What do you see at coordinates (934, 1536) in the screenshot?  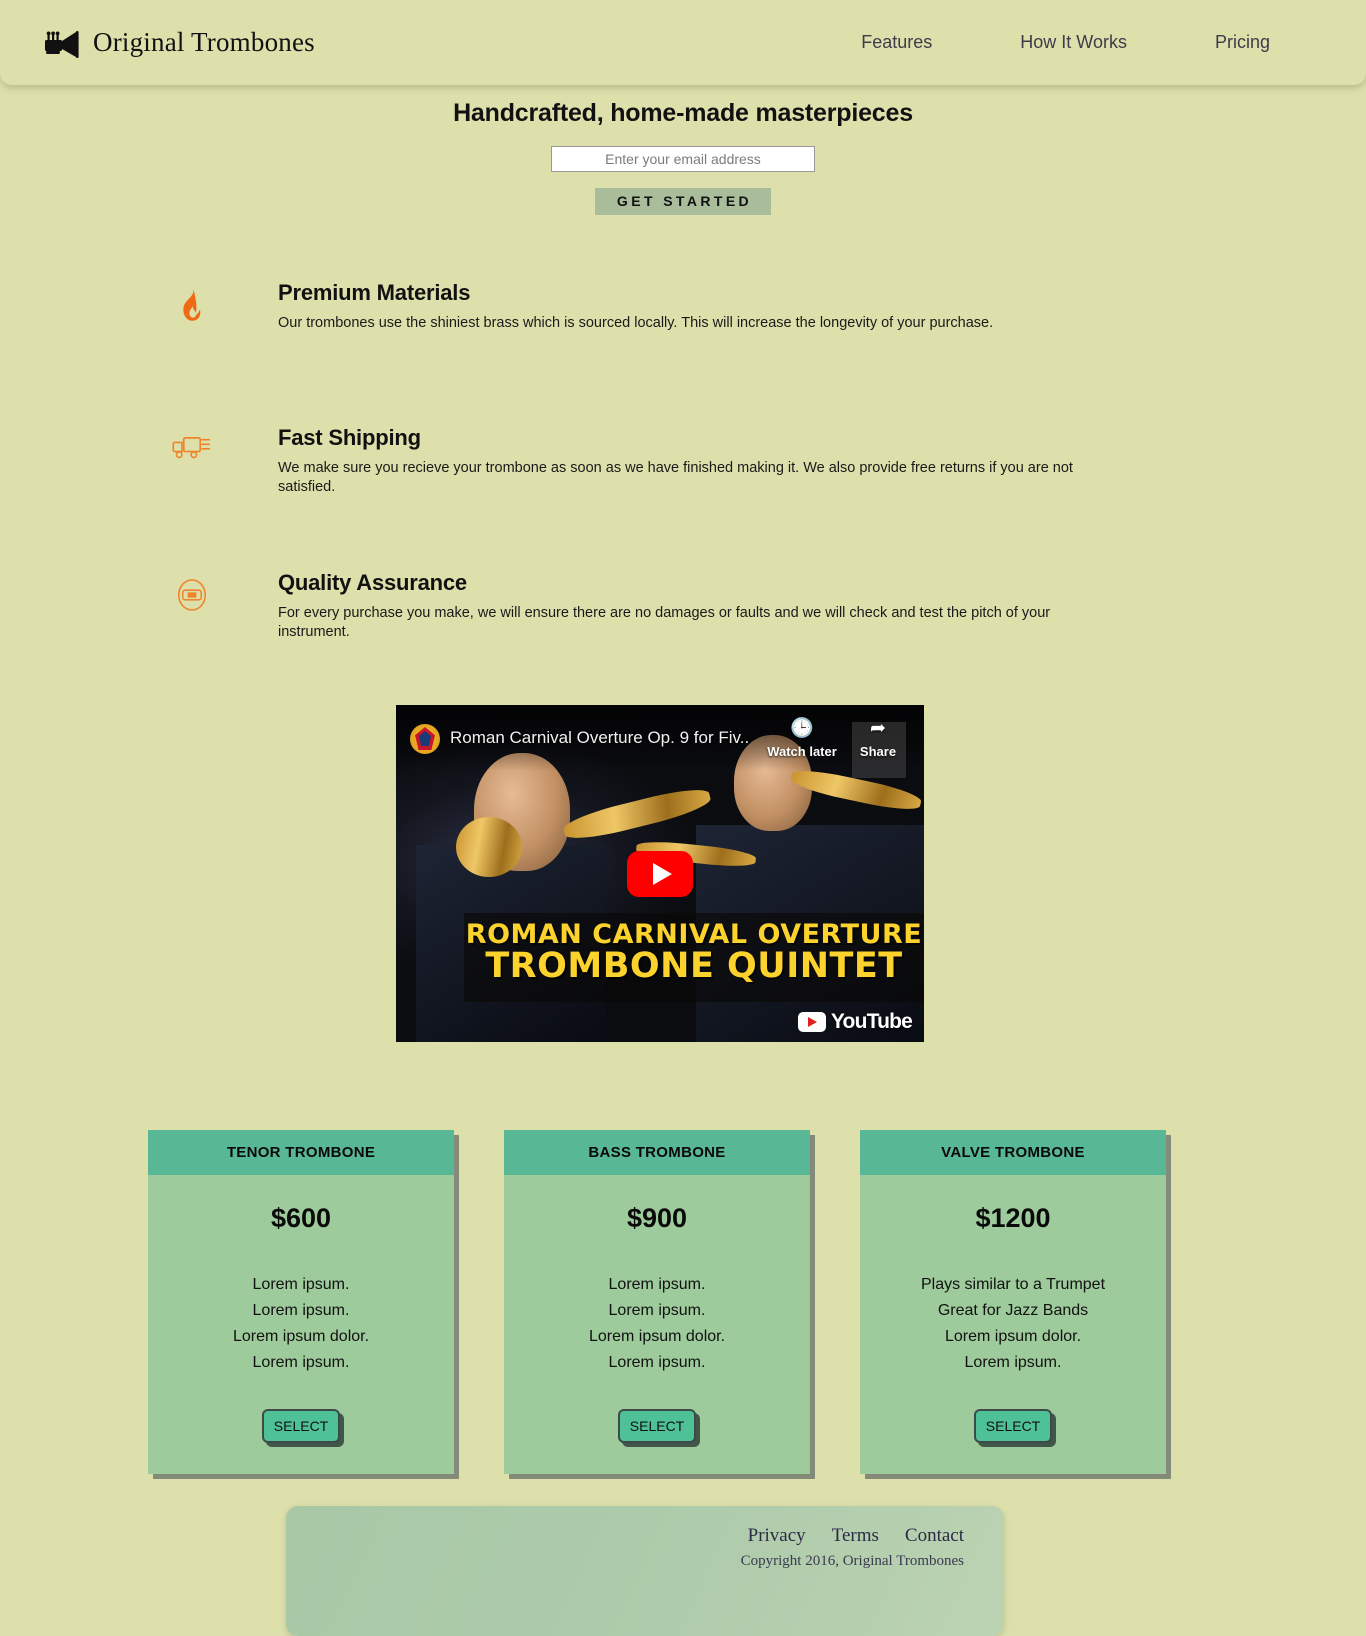 I see `footer-link-contact: Contact` at bounding box center [934, 1536].